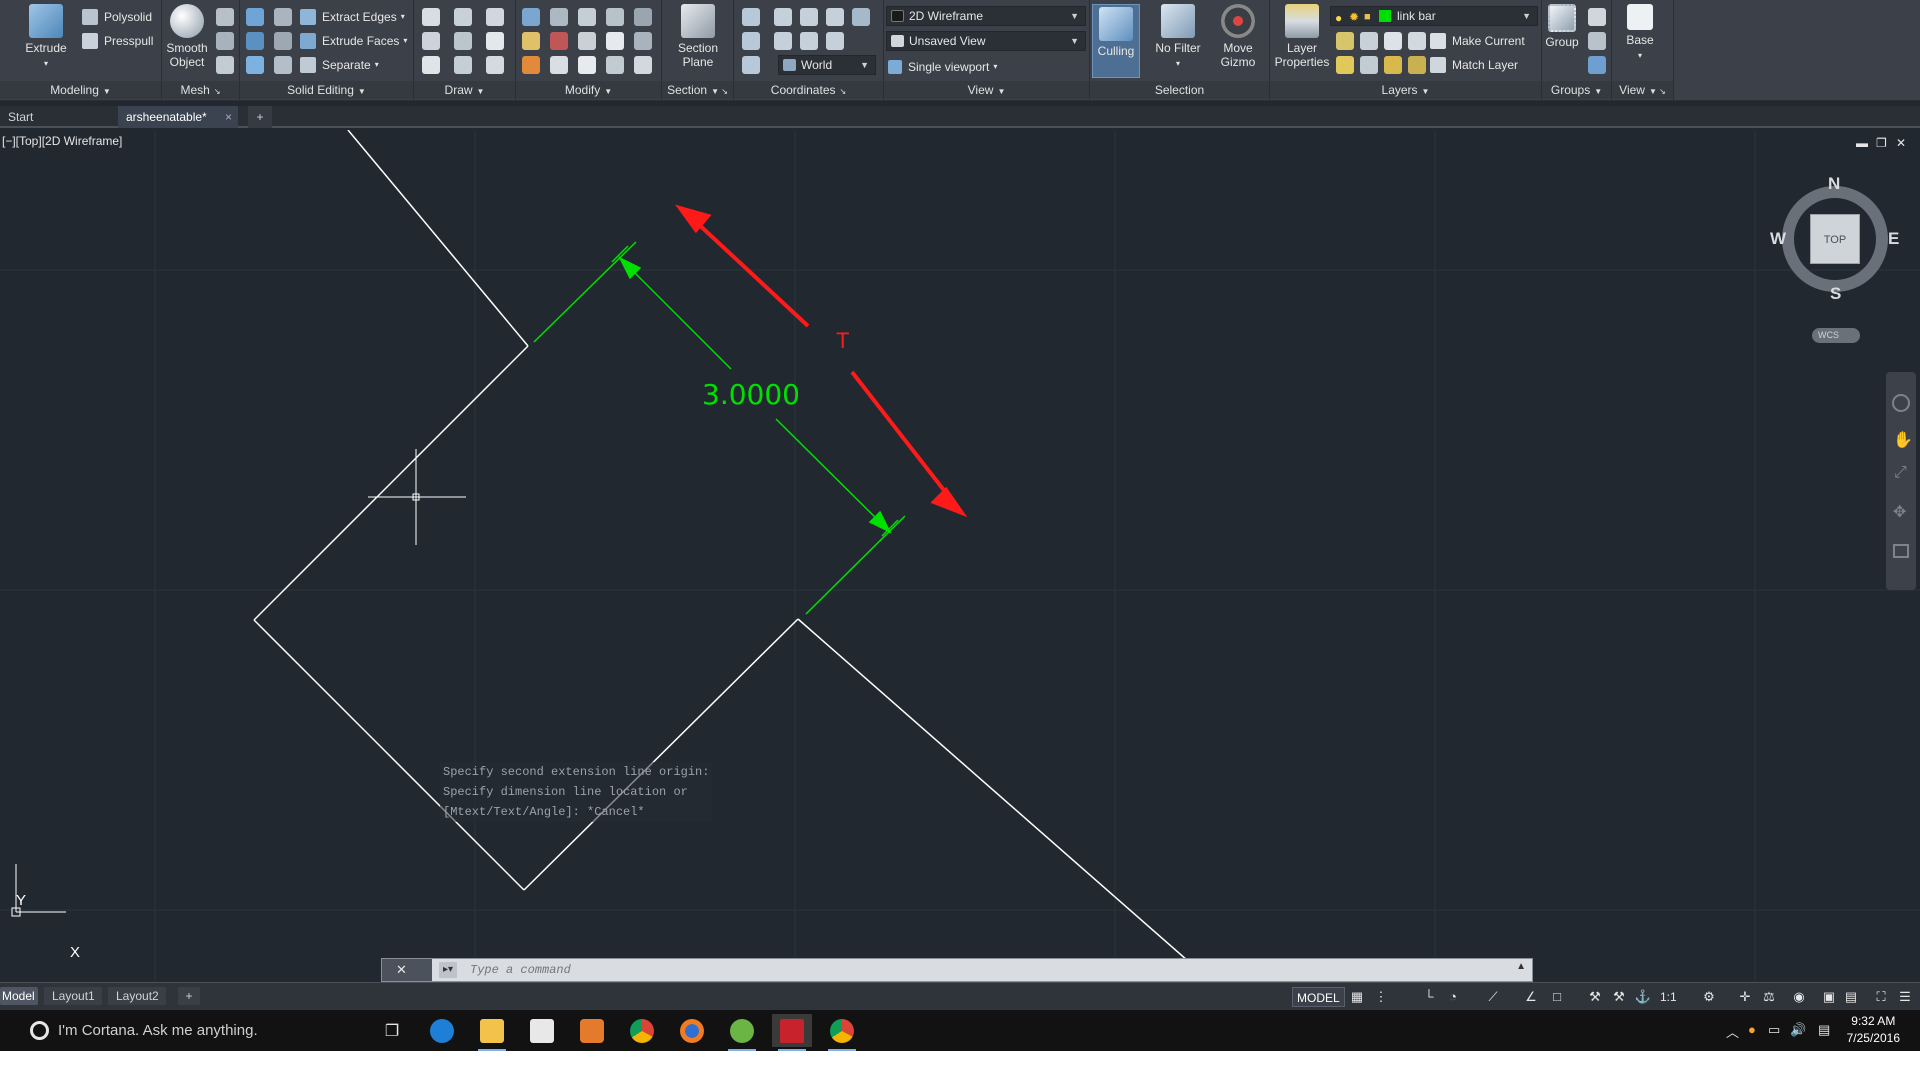 The width and height of the screenshot is (1920, 1080). Describe the element at coordinates (751, 394) in the screenshot. I see `dimension-text: 3.0000` at that location.